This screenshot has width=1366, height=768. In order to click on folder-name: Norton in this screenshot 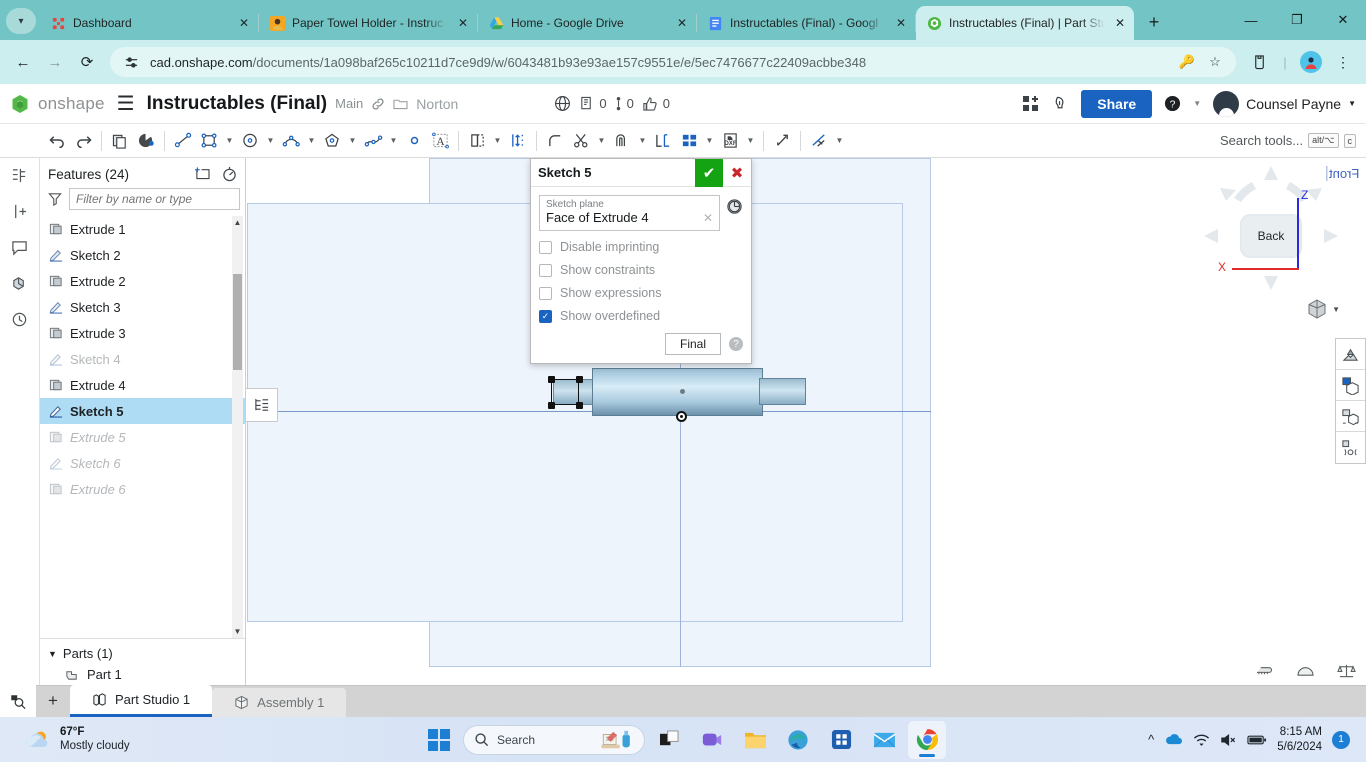, I will do `click(437, 104)`.